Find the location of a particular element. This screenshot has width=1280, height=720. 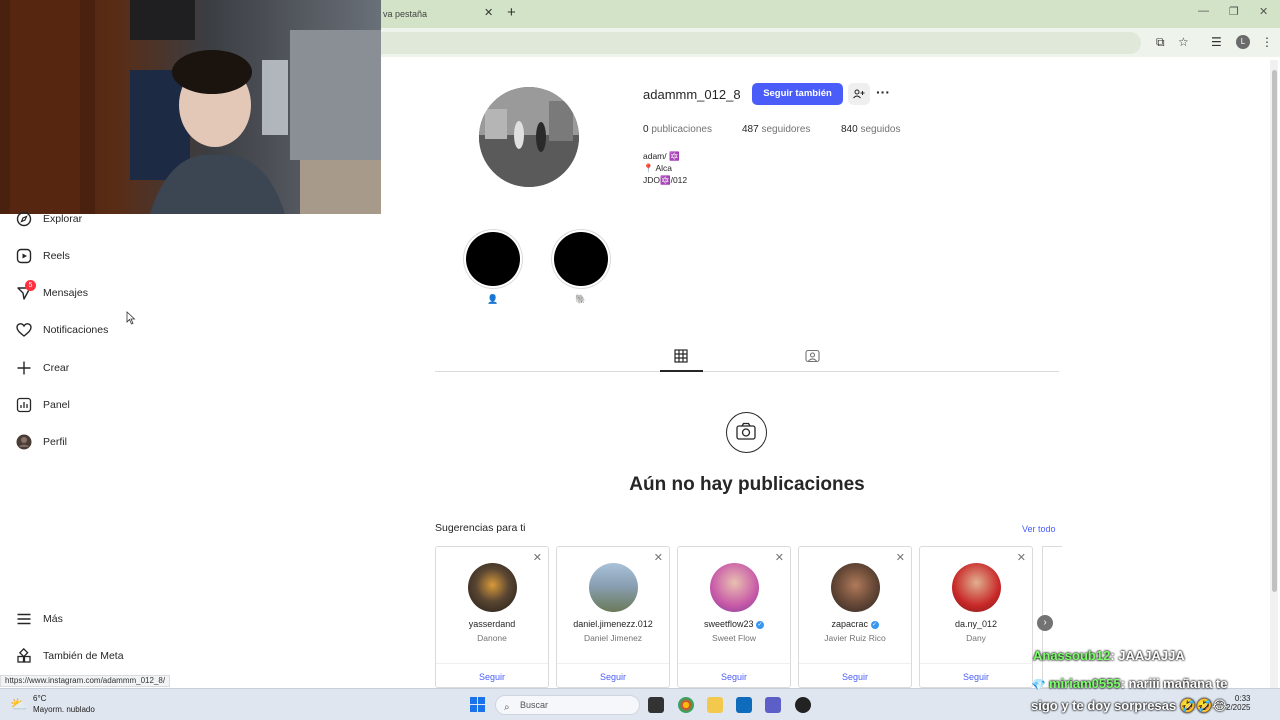

camera-empty-state is located at coordinates (746, 432).